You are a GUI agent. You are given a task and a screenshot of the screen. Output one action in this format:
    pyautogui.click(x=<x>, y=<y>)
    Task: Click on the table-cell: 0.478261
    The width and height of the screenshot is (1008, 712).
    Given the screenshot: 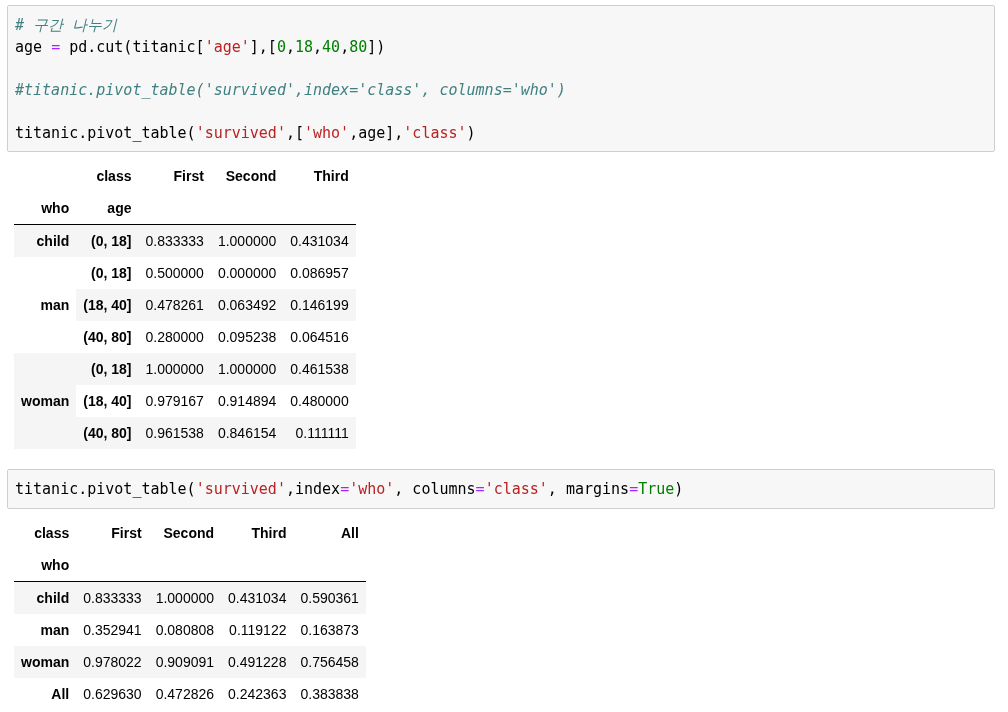 What is the action you would take?
    pyautogui.click(x=174, y=305)
    